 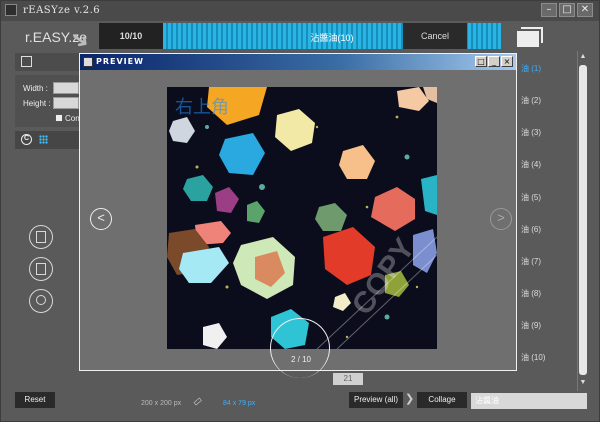 I want to click on height-input, so click(x=66, y=103).